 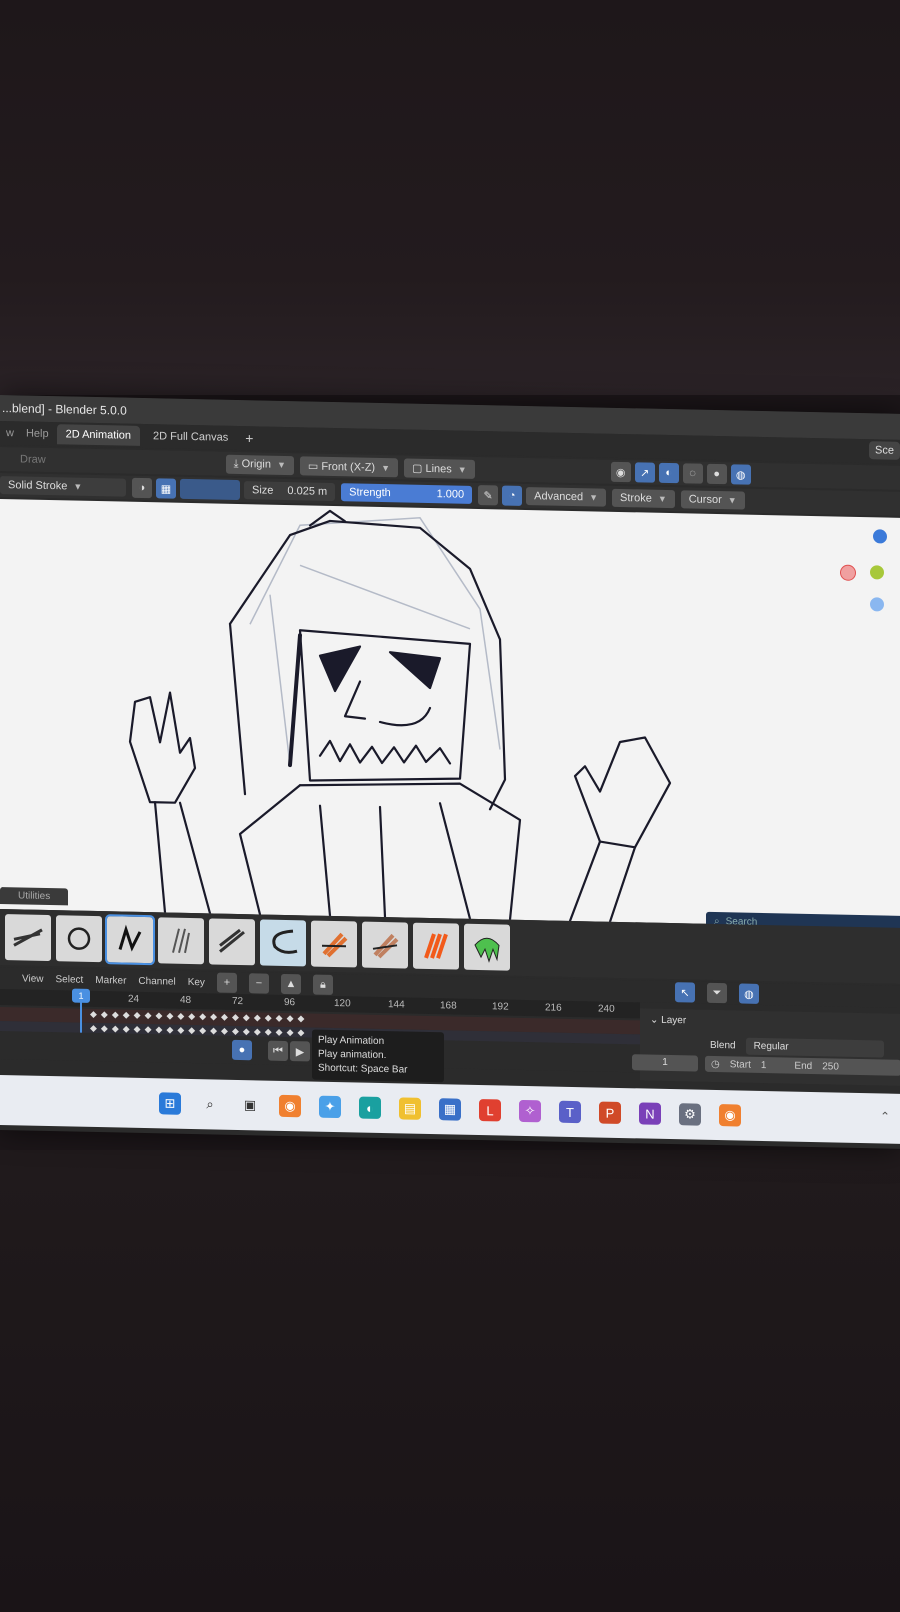 I want to click on pen-pressure-icon: ✎, so click(x=488, y=495).